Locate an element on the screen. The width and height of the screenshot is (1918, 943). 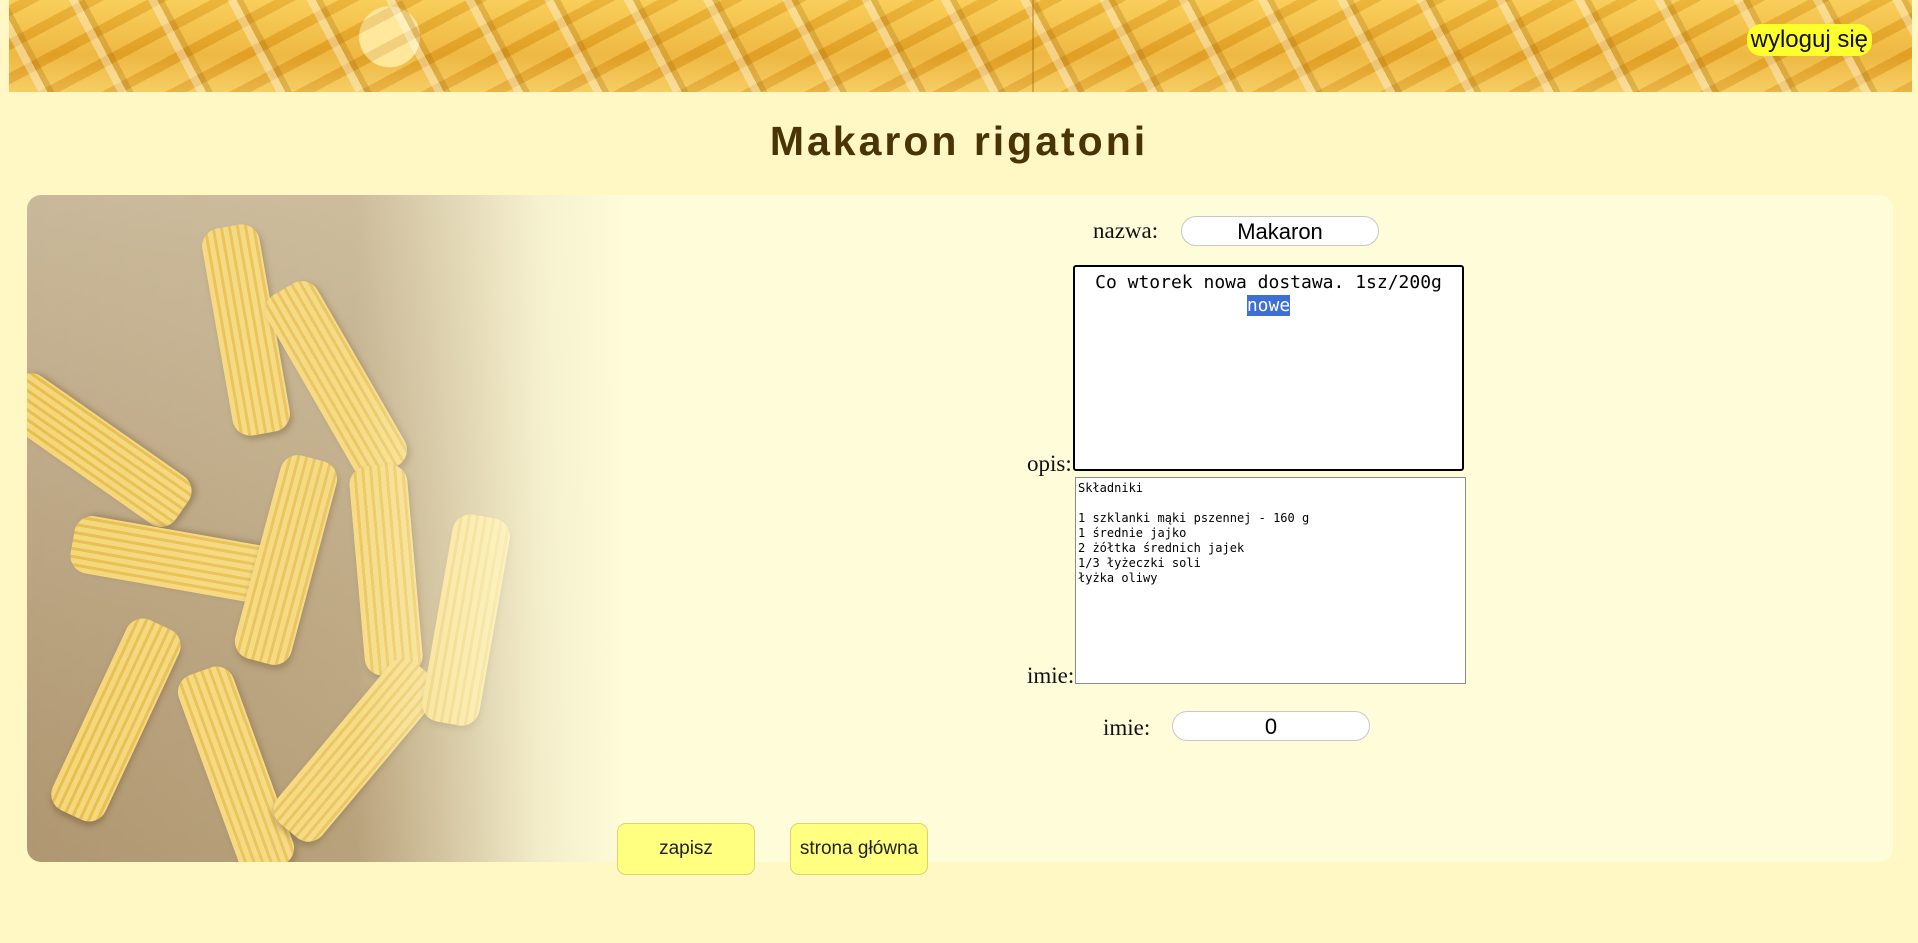
quantity-label: imie: is located at coordinates (1127, 727).